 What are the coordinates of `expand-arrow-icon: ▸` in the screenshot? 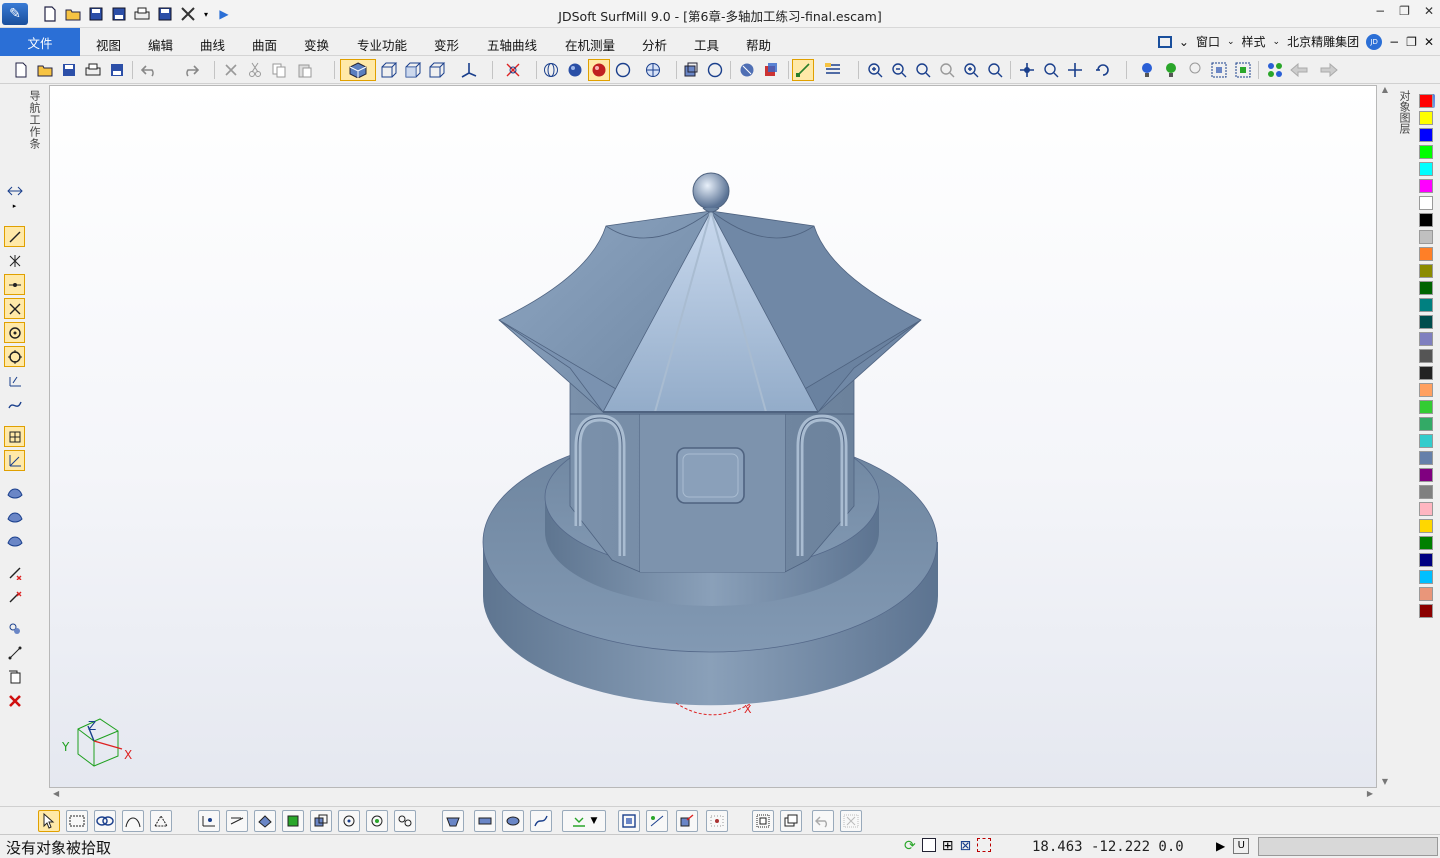 It's located at (14, 206).